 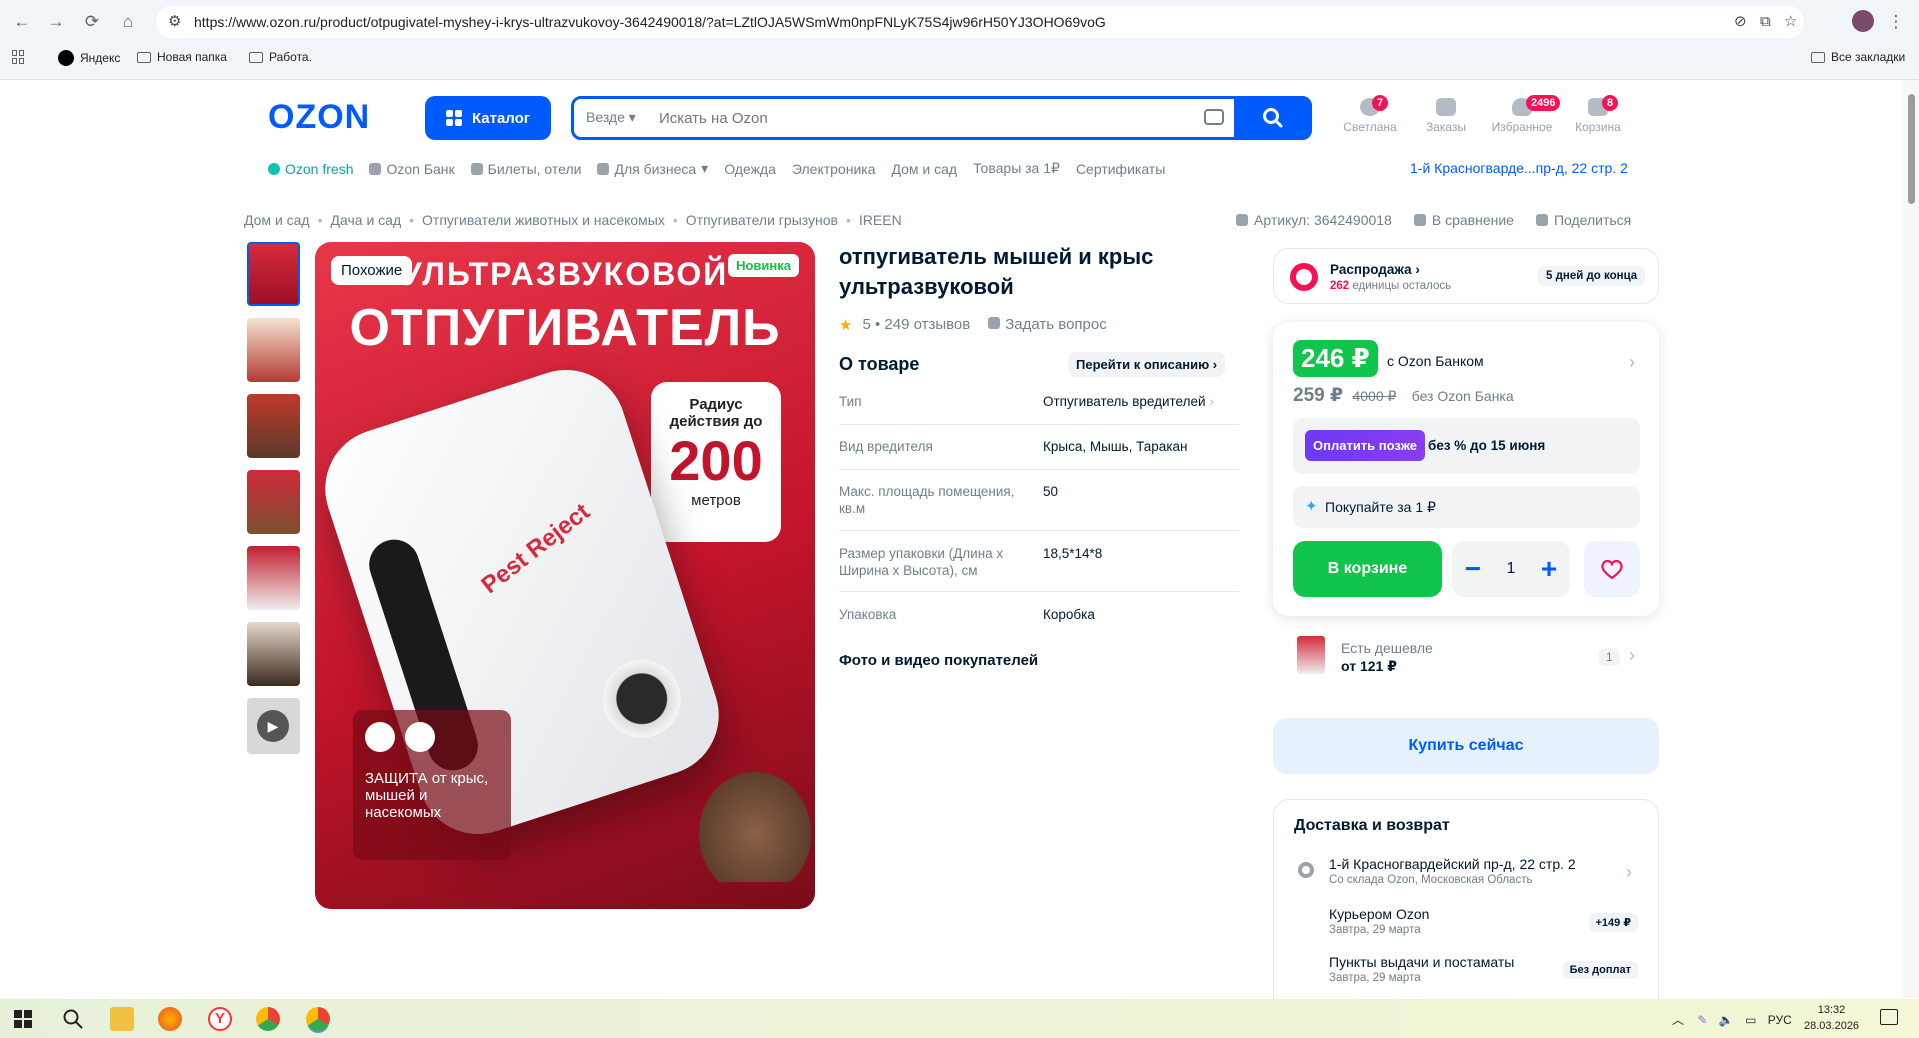 What do you see at coordinates (1365, 445) in the screenshot?
I see `pay-later-button: Оплатить позже` at bounding box center [1365, 445].